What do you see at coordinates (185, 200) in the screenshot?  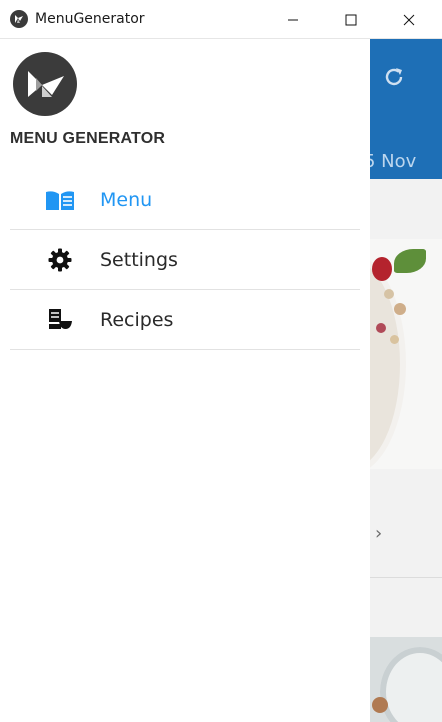 I see `drawer-item-menu: Menu` at bounding box center [185, 200].